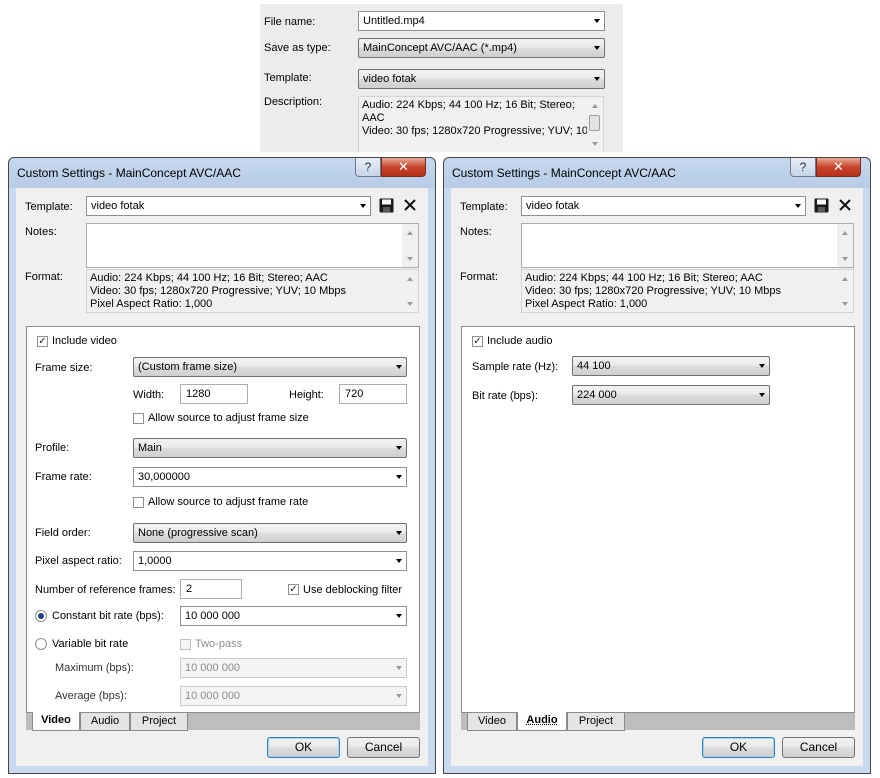 The height and width of the screenshot is (778, 880). What do you see at coordinates (373, 394) in the screenshot?
I see `height-input: 720` at bounding box center [373, 394].